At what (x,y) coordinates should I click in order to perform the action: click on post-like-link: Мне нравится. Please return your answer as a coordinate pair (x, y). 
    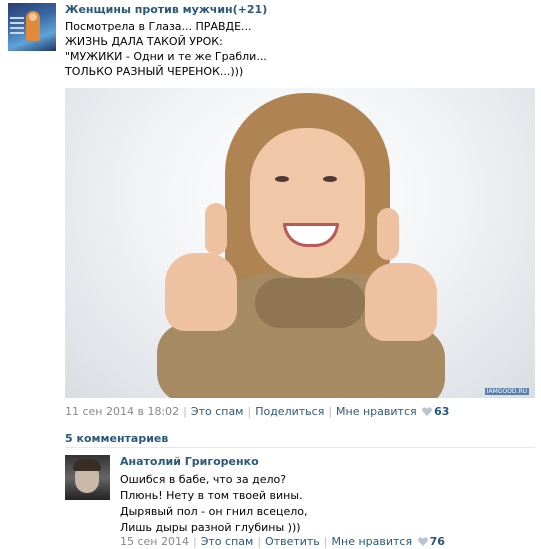
    Looking at the image, I should click on (376, 411).